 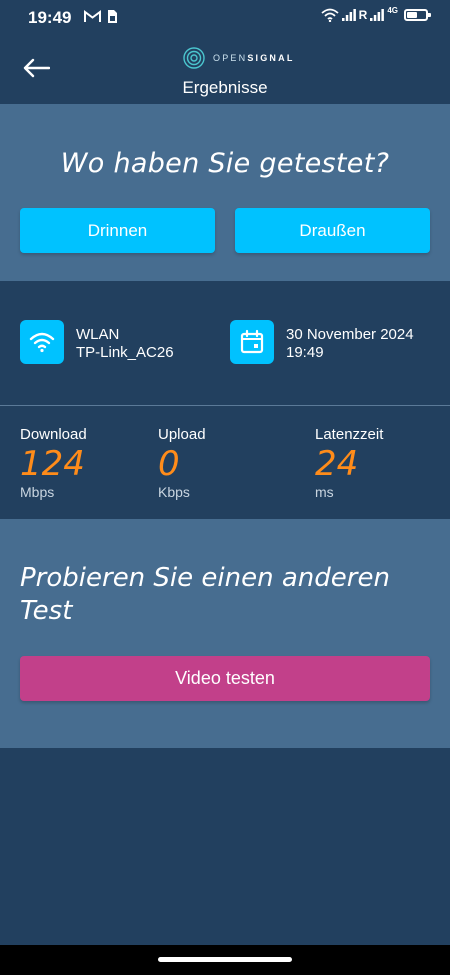 I want to click on latency-value: 24, so click(x=337, y=464).